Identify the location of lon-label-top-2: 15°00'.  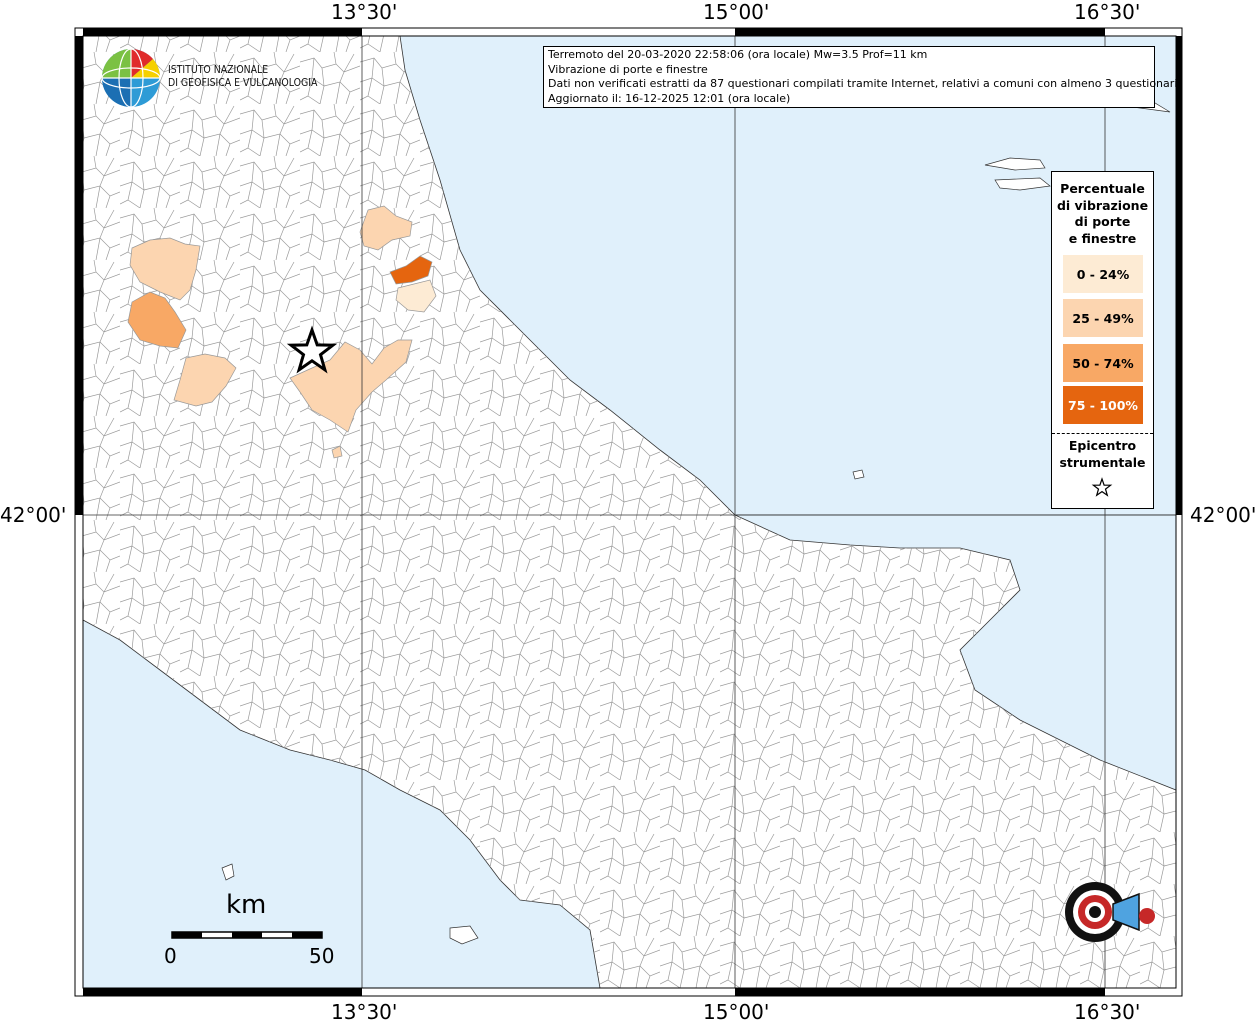
(736, 12).